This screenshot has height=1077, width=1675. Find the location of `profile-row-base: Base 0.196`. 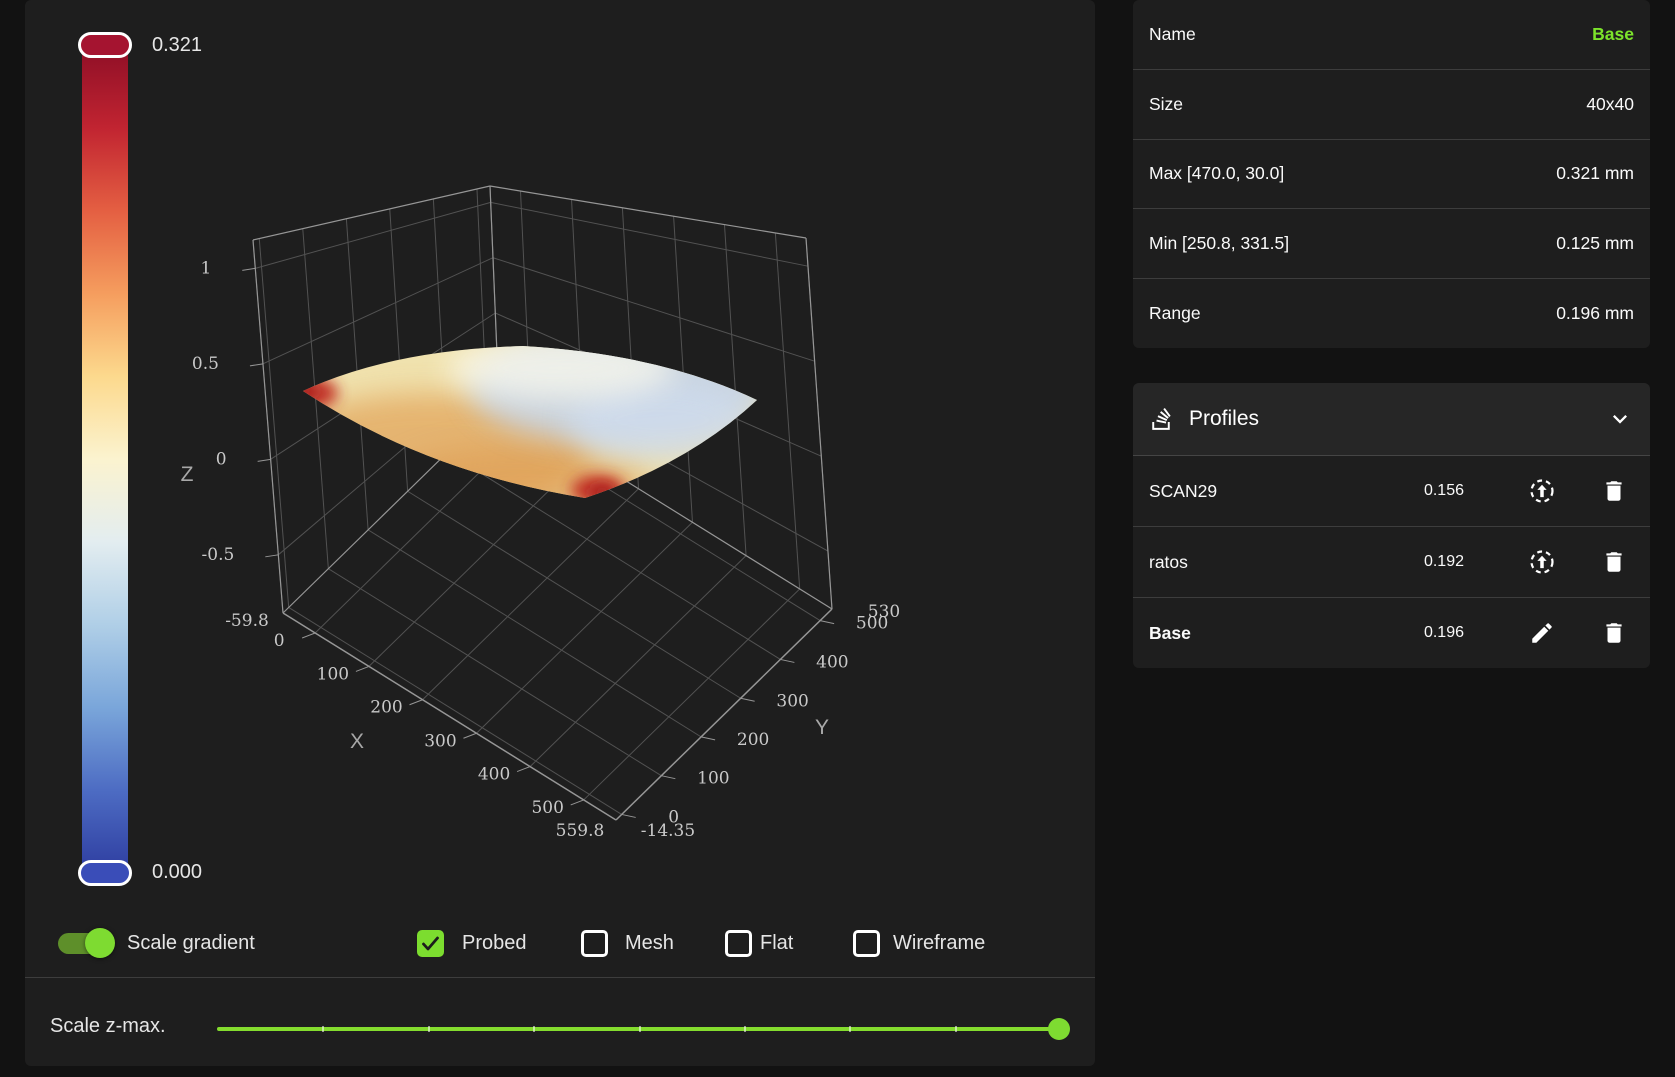

profile-row-base: Base 0.196 is located at coordinates (1391, 633).